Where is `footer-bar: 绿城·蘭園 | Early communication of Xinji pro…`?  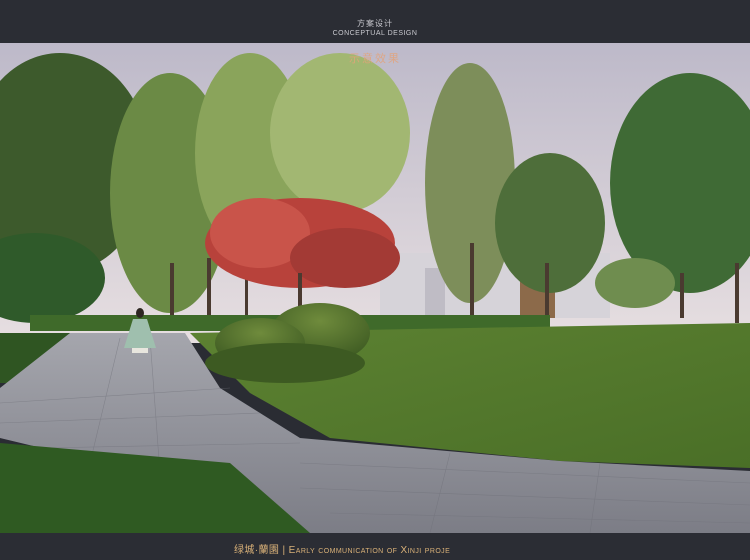 footer-bar: 绿城·蘭園 | Early communication of Xinji pro… is located at coordinates (375, 546).